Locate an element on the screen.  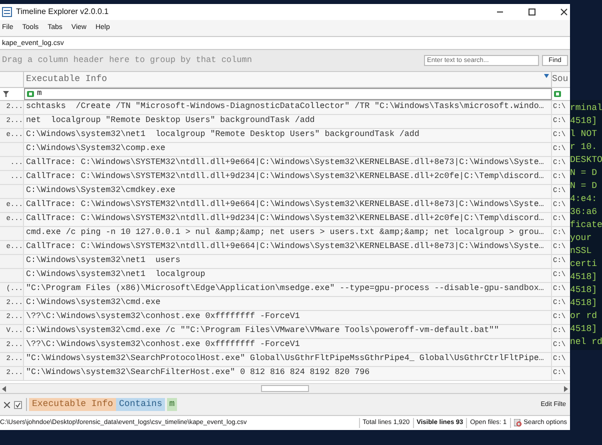
terminal-line: nSSL is located at coordinates (581, 251).